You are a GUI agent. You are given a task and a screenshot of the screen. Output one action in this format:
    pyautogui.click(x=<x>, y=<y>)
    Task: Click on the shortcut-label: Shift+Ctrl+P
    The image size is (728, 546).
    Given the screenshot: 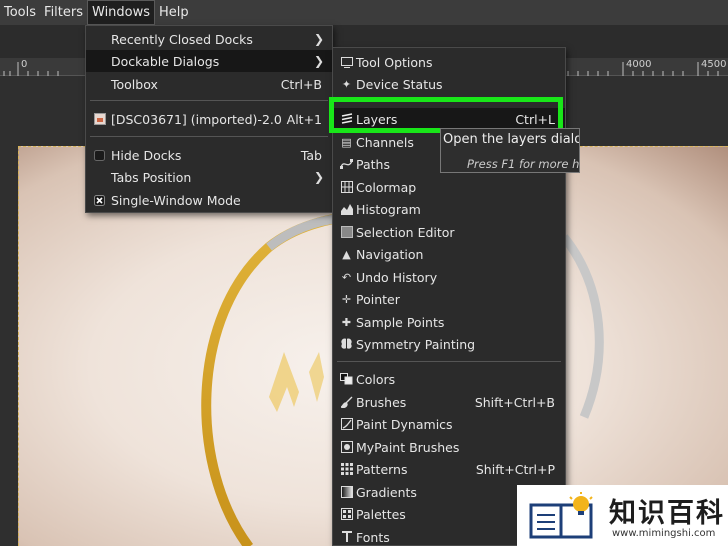 What is the action you would take?
    pyautogui.click(x=515, y=469)
    